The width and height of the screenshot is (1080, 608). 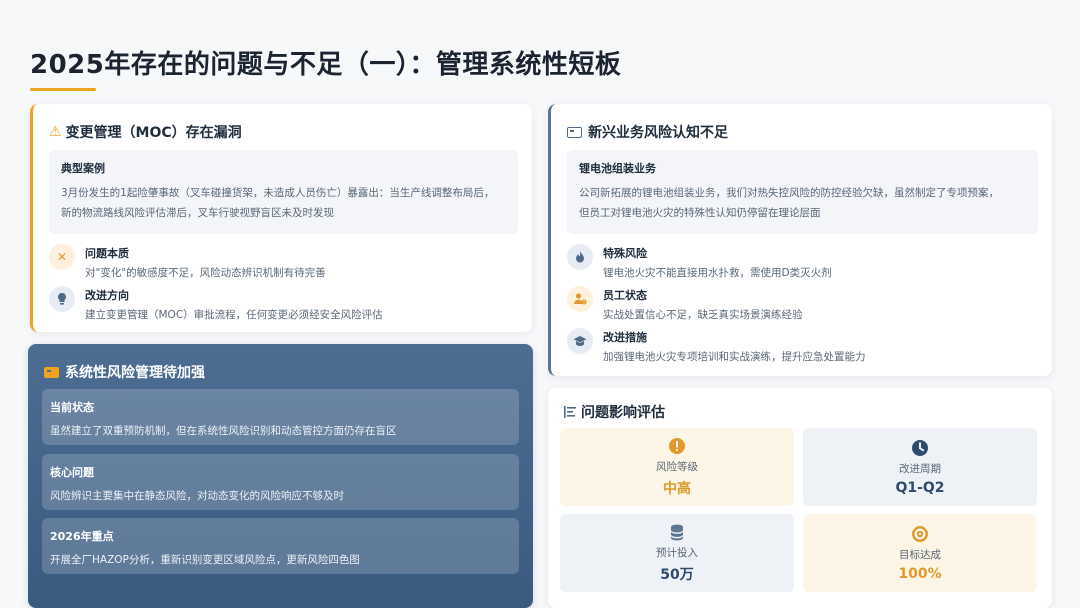 What do you see at coordinates (677, 488) in the screenshot?
I see `metric-value: 中高` at bounding box center [677, 488].